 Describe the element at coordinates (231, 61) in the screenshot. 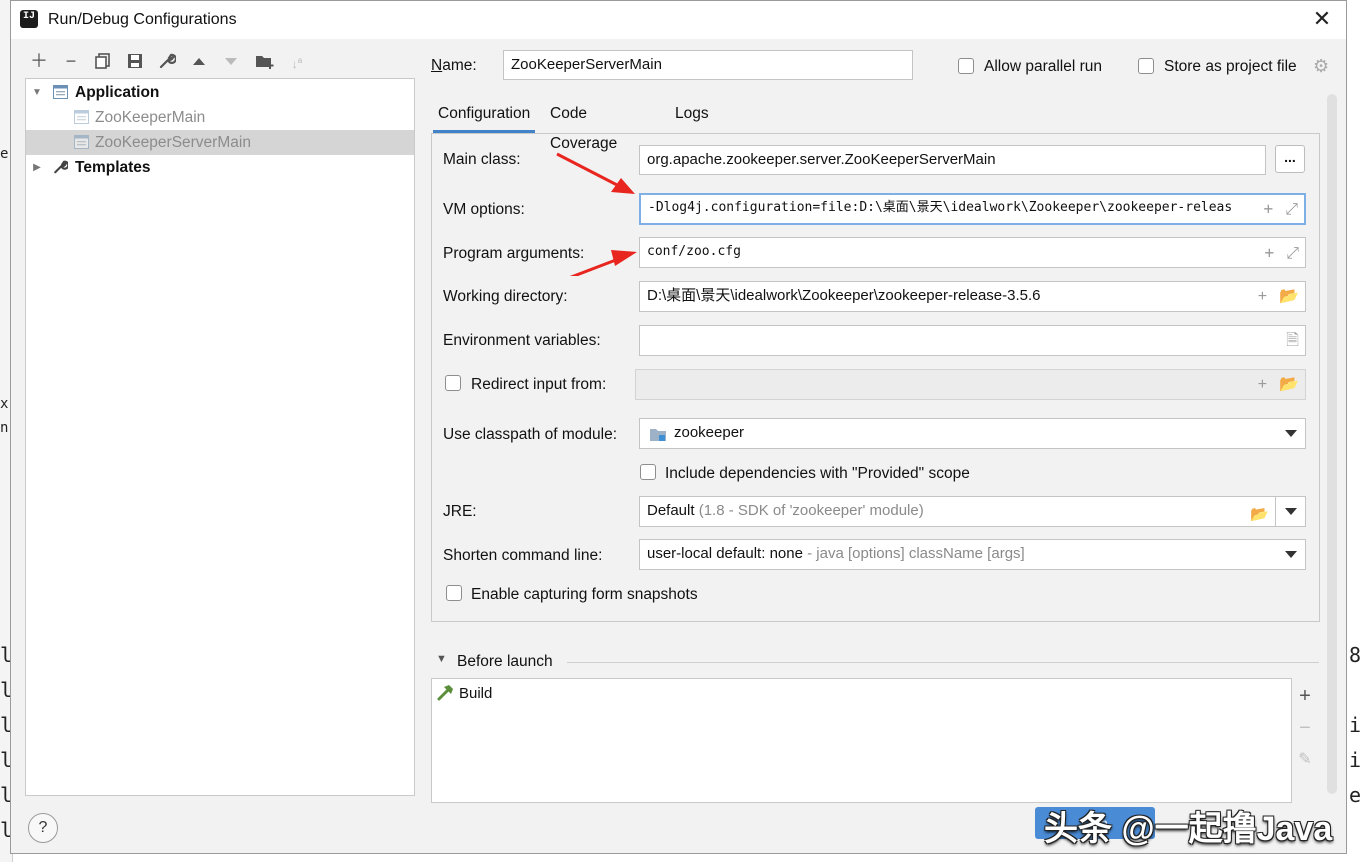

I see `move-down-icon` at that location.